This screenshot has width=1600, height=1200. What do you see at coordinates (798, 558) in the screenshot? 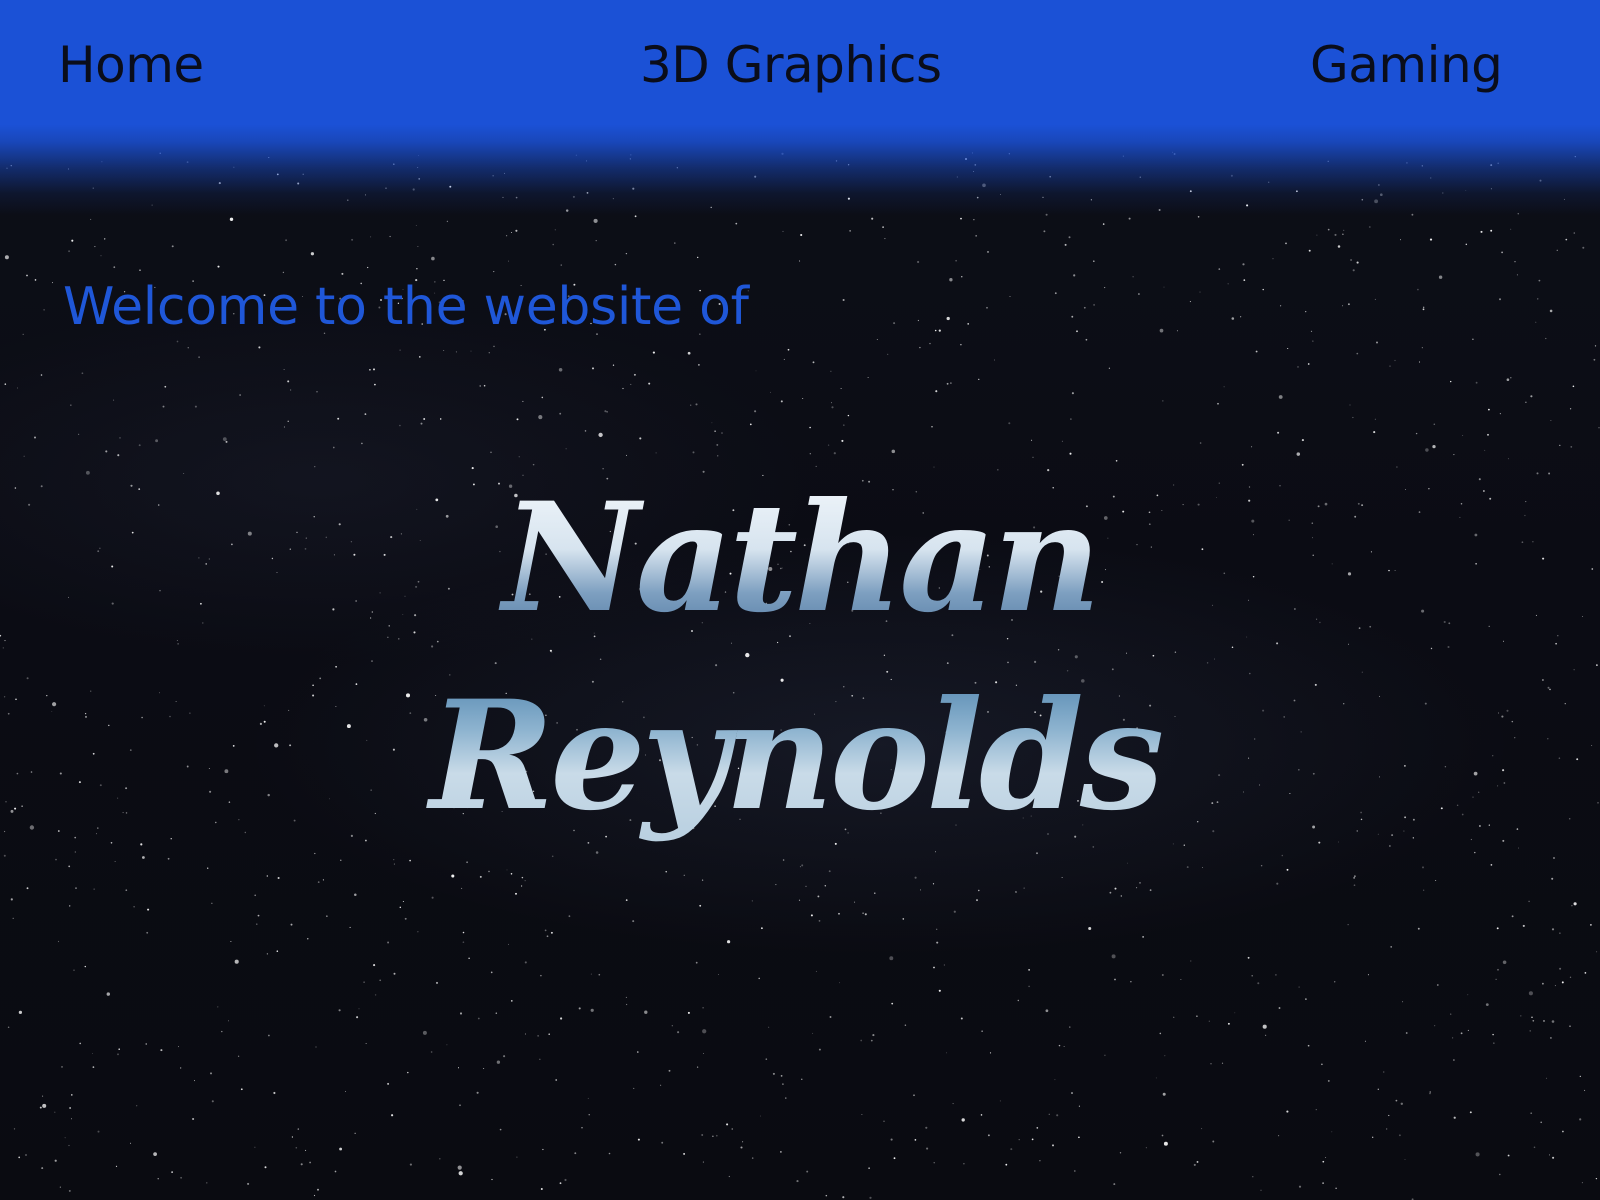
I see `name-first-line: Nathan` at bounding box center [798, 558].